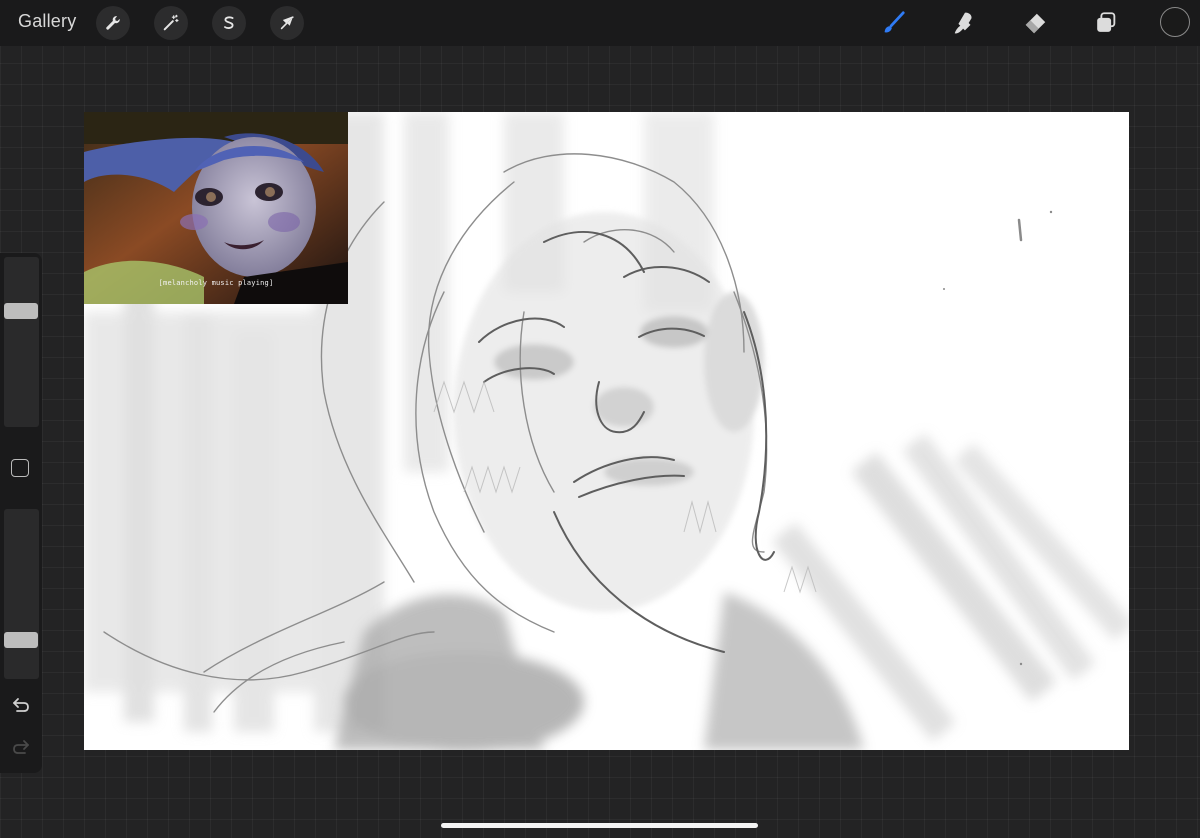 This screenshot has width=1200, height=838. I want to click on smudge-icon, so click(963, 23).